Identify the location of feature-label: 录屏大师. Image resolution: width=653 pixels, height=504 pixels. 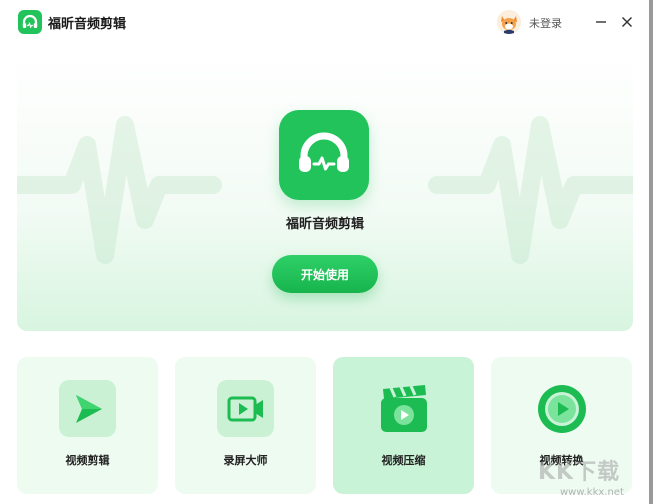
(245, 460).